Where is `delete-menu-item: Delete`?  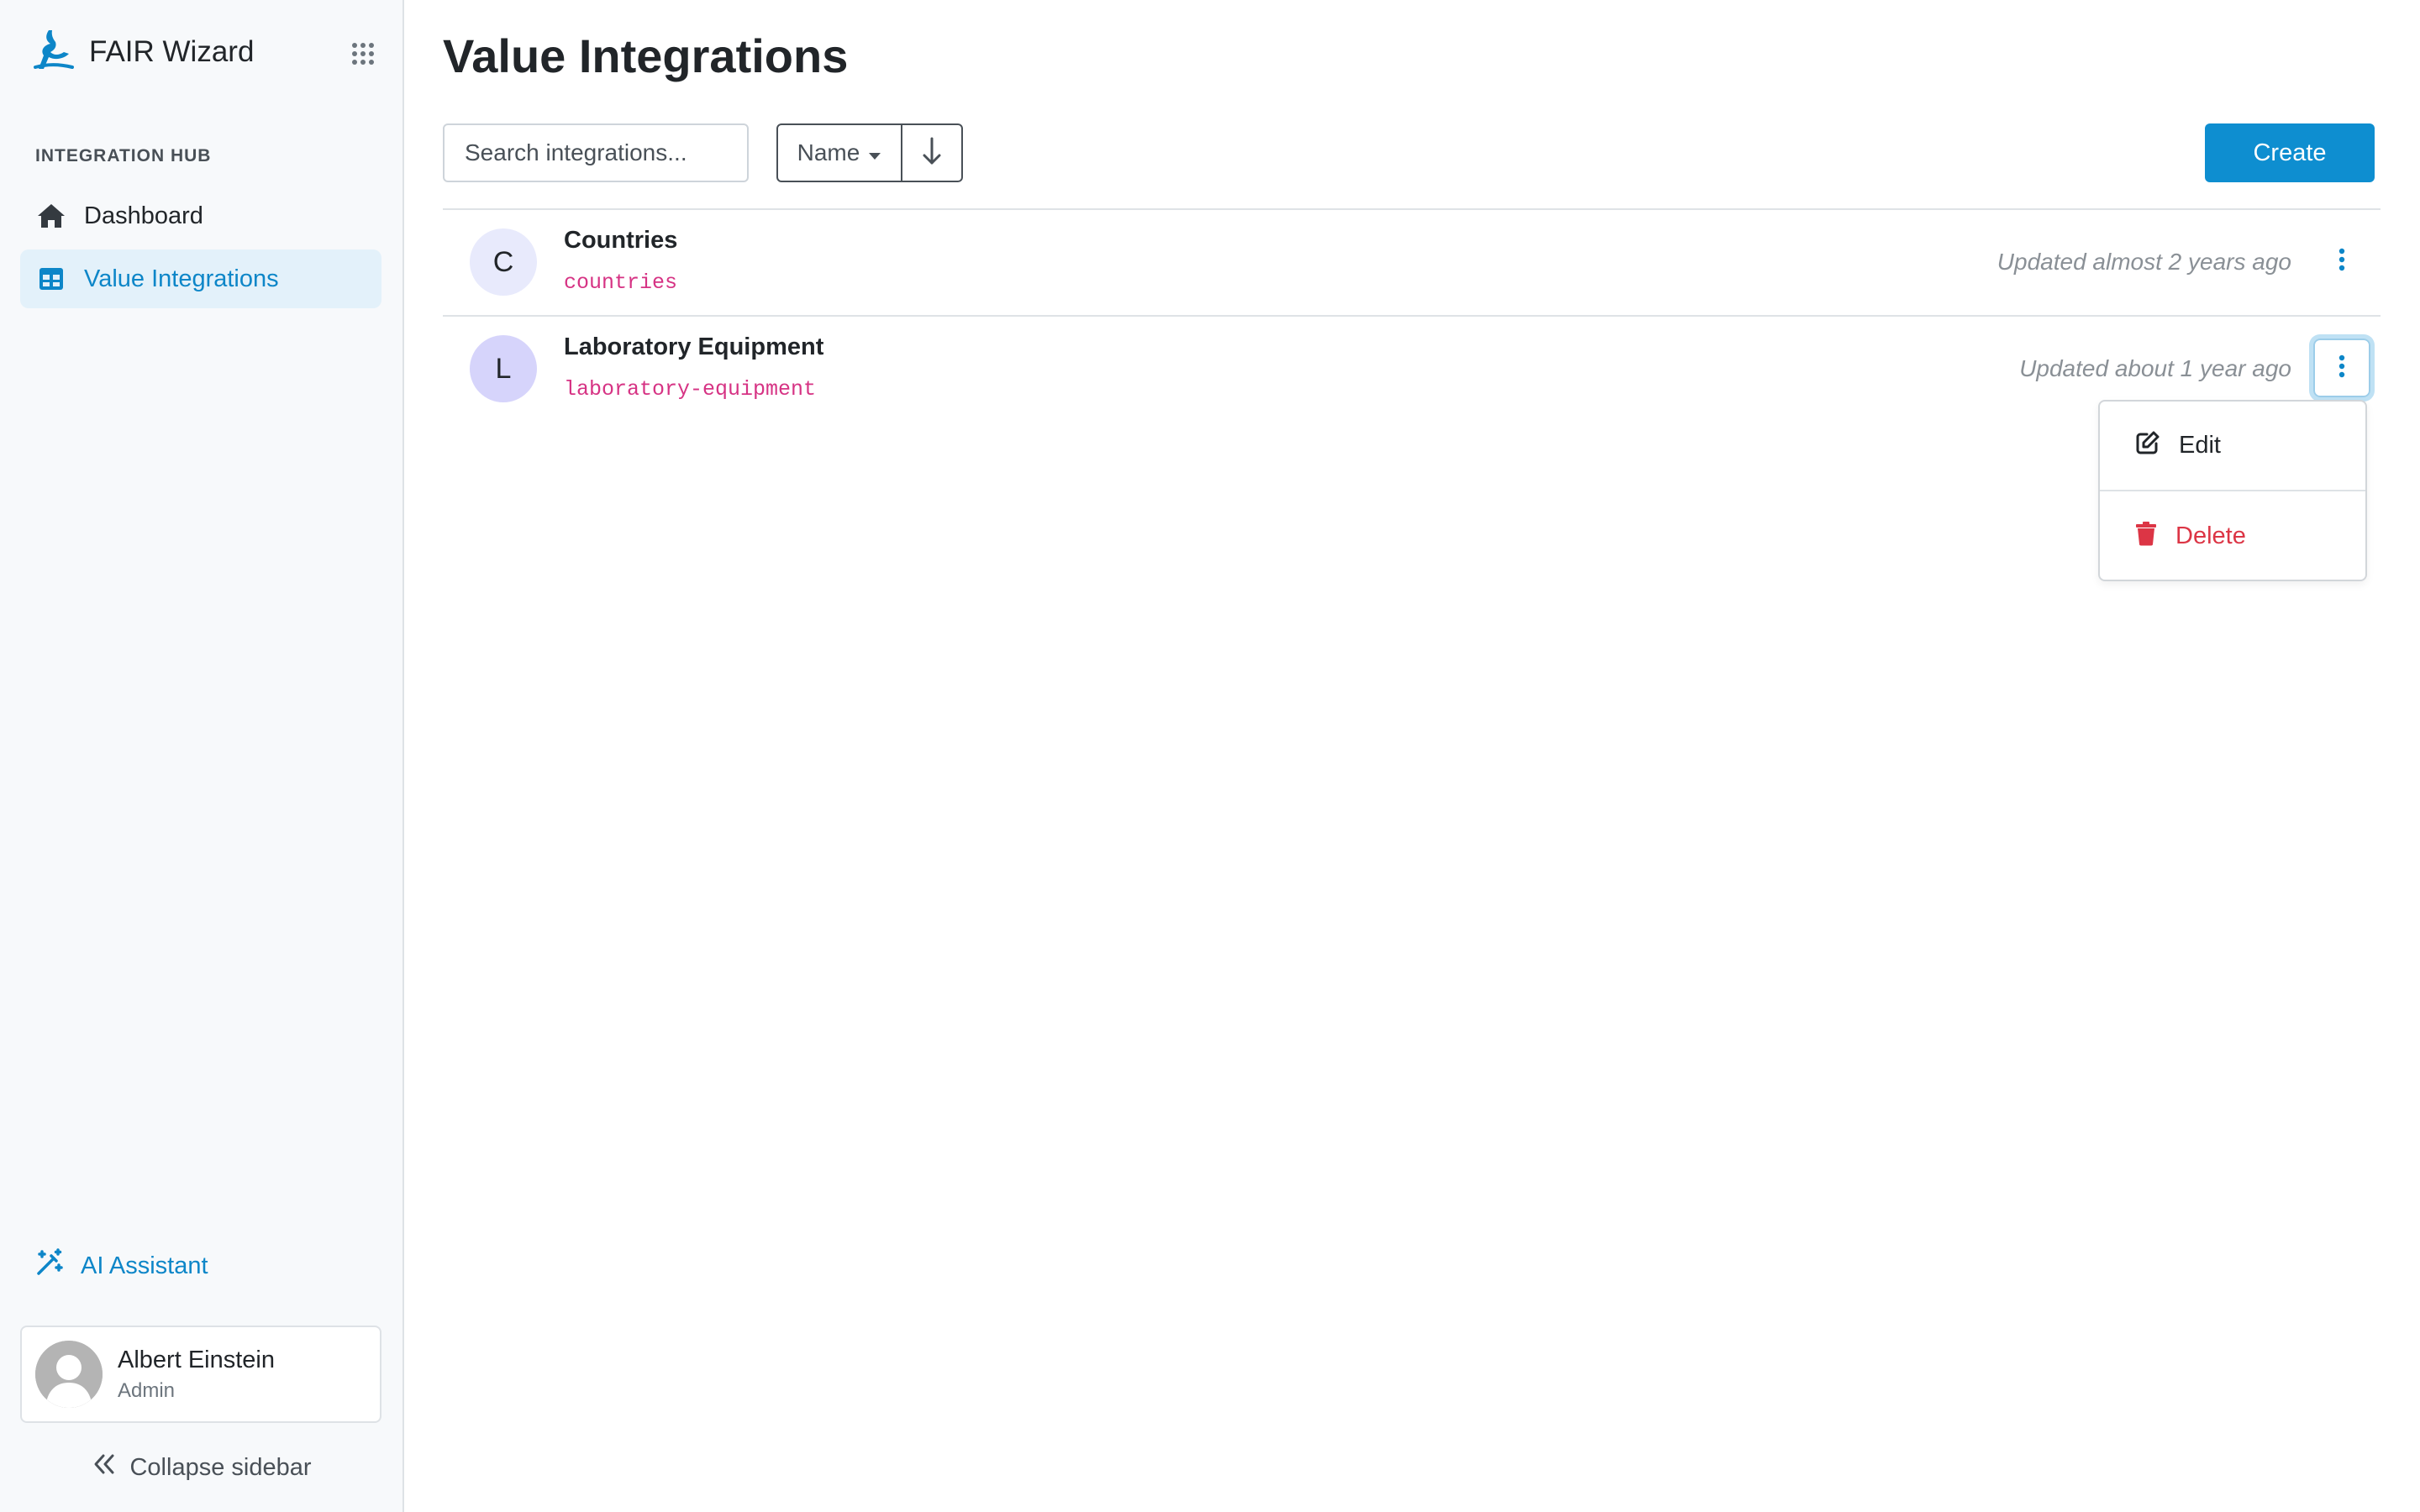 delete-menu-item: Delete is located at coordinates (2232, 536).